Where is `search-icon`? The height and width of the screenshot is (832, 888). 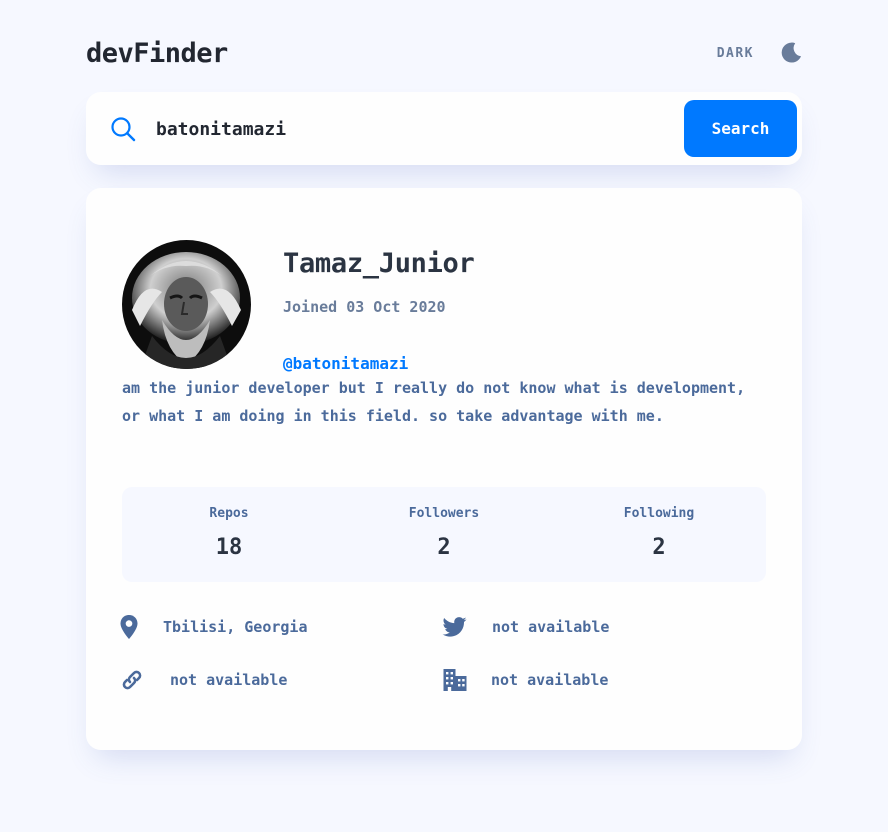 search-icon is located at coordinates (123, 129).